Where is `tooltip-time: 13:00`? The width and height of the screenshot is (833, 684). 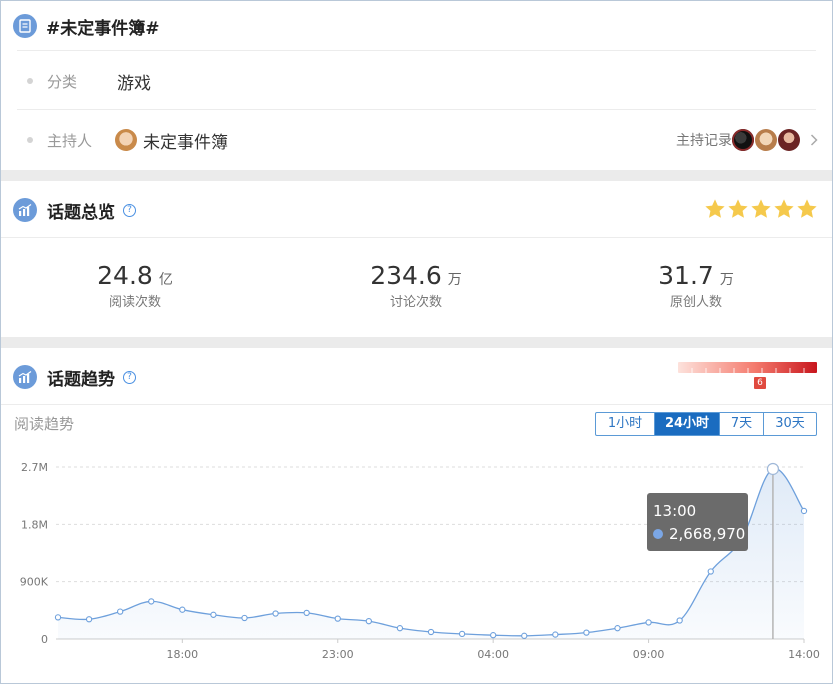 tooltip-time: 13:00 is located at coordinates (675, 511).